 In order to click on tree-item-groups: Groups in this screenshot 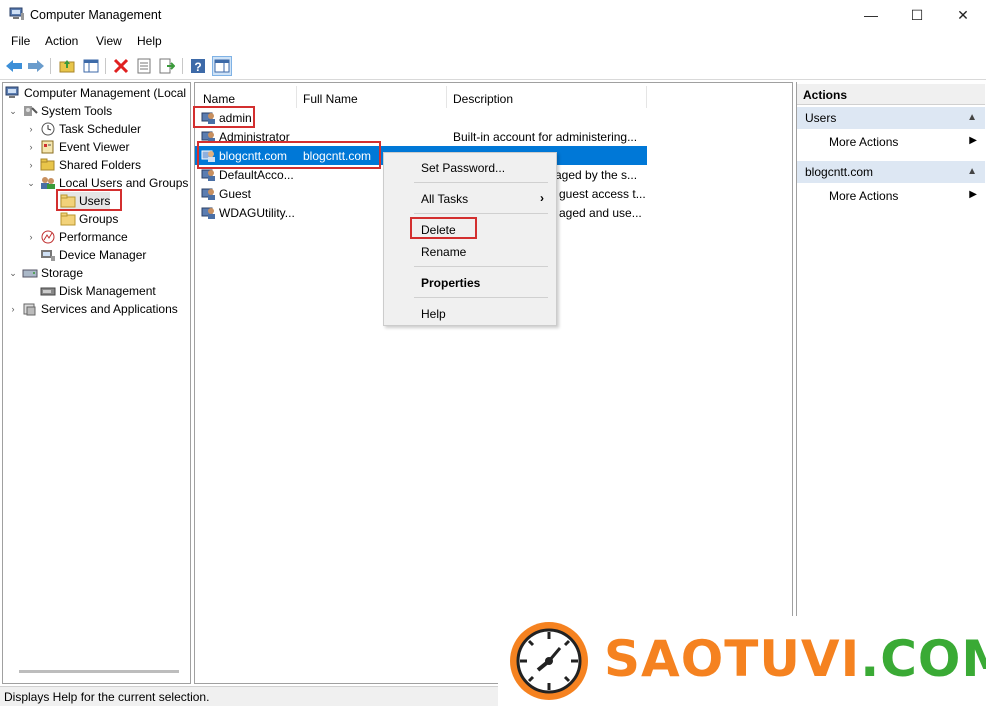, I will do `click(89, 219)`.